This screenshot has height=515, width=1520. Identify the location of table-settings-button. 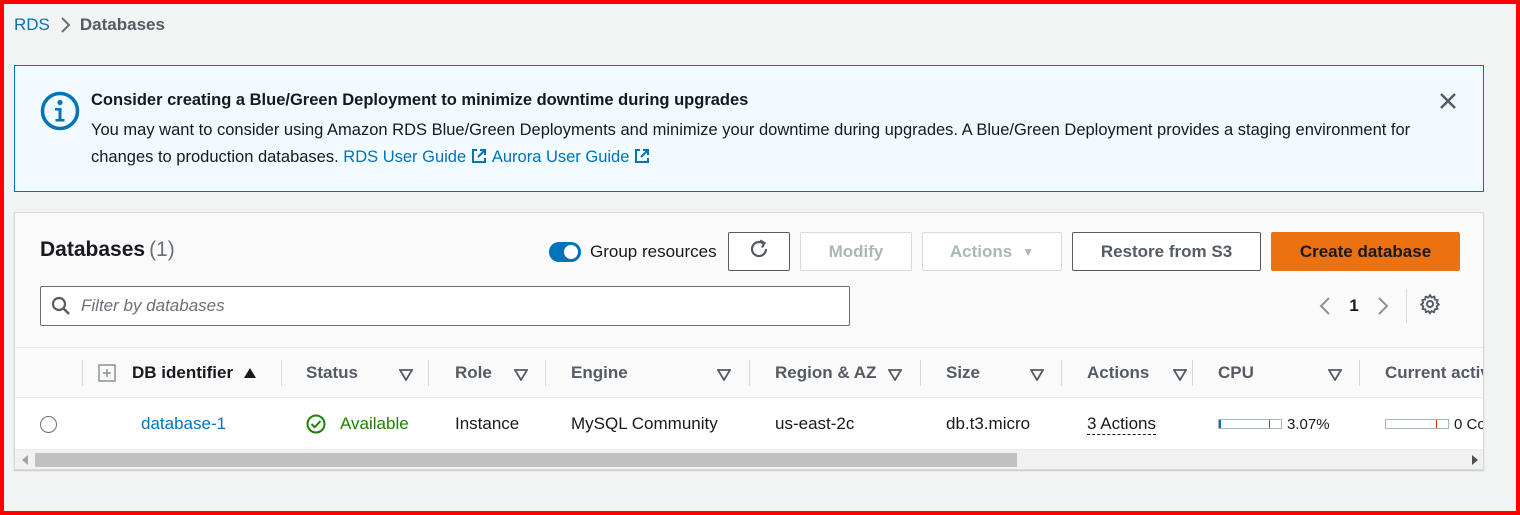
(1430, 306).